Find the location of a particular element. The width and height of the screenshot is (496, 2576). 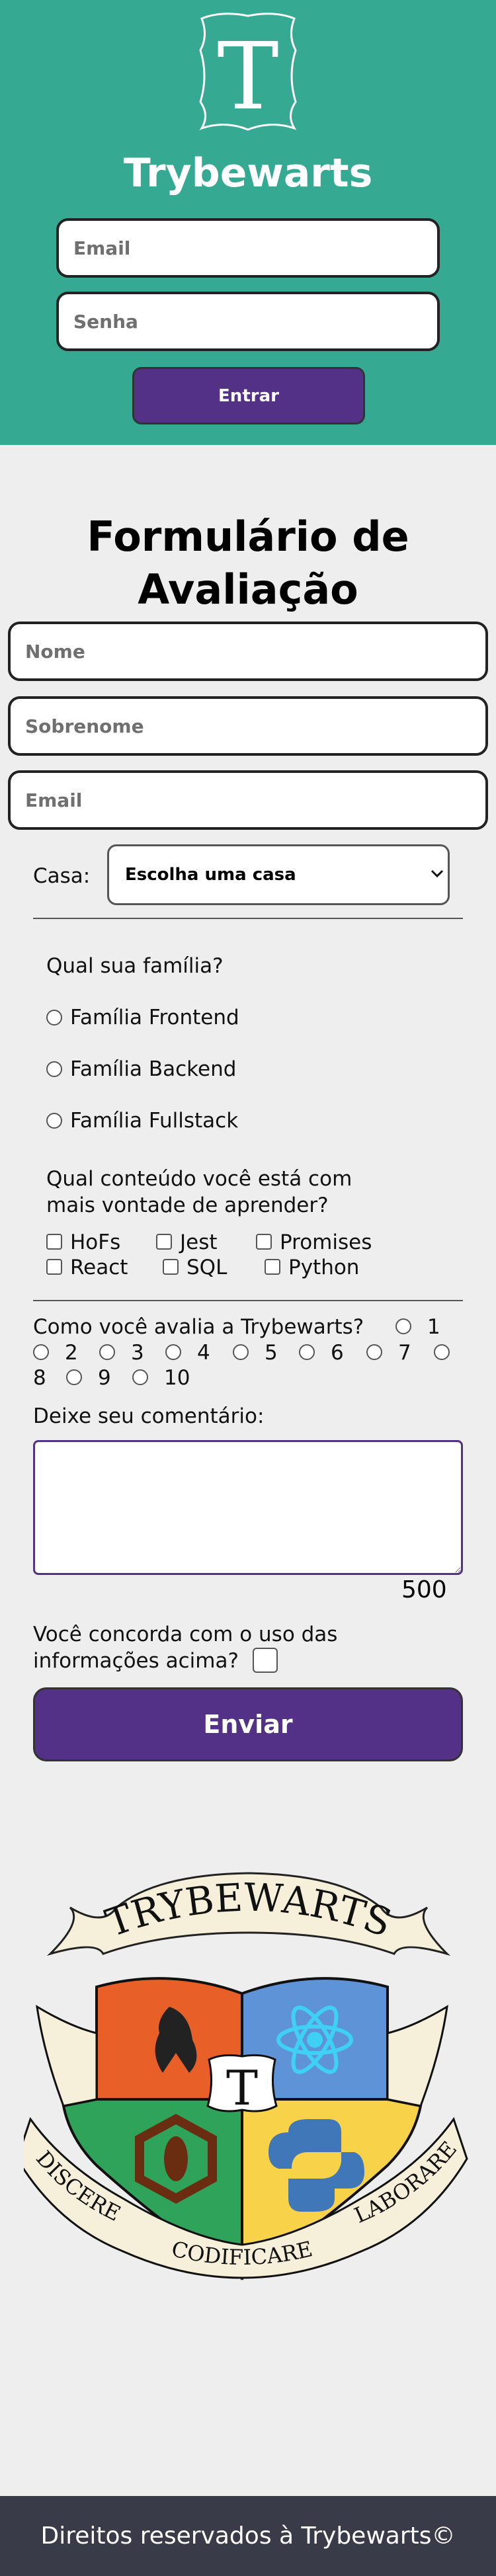

subject-python-label: Python is located at coordinates (324, 1268).